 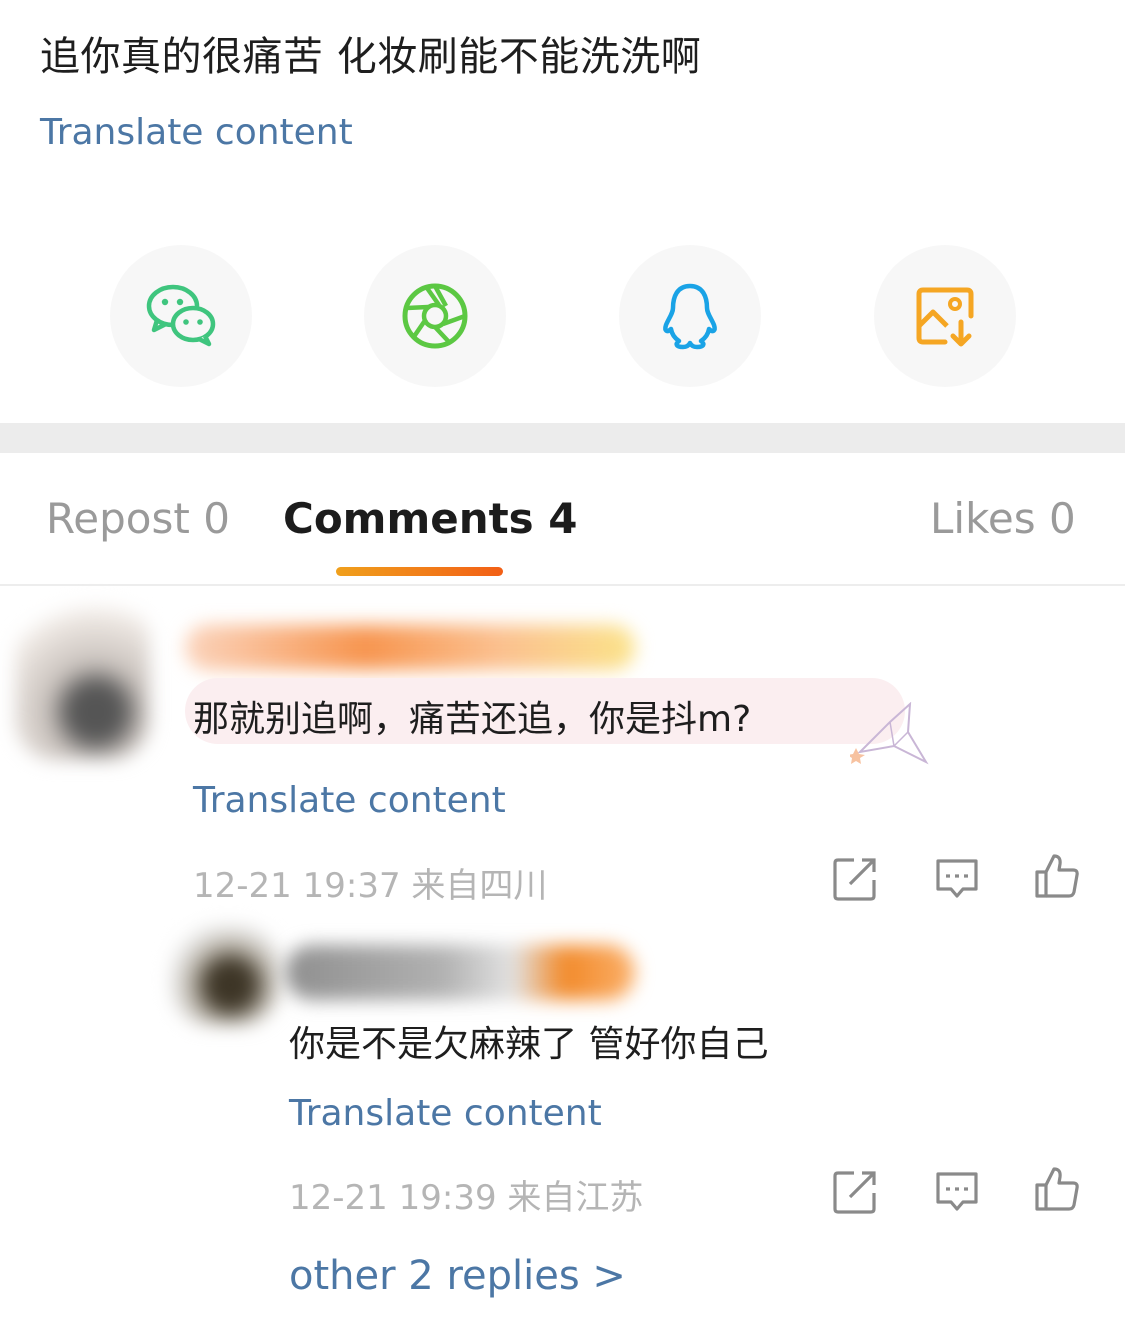 I want to click on tab-likes: Likes 0, so click(x=1003, y=518).